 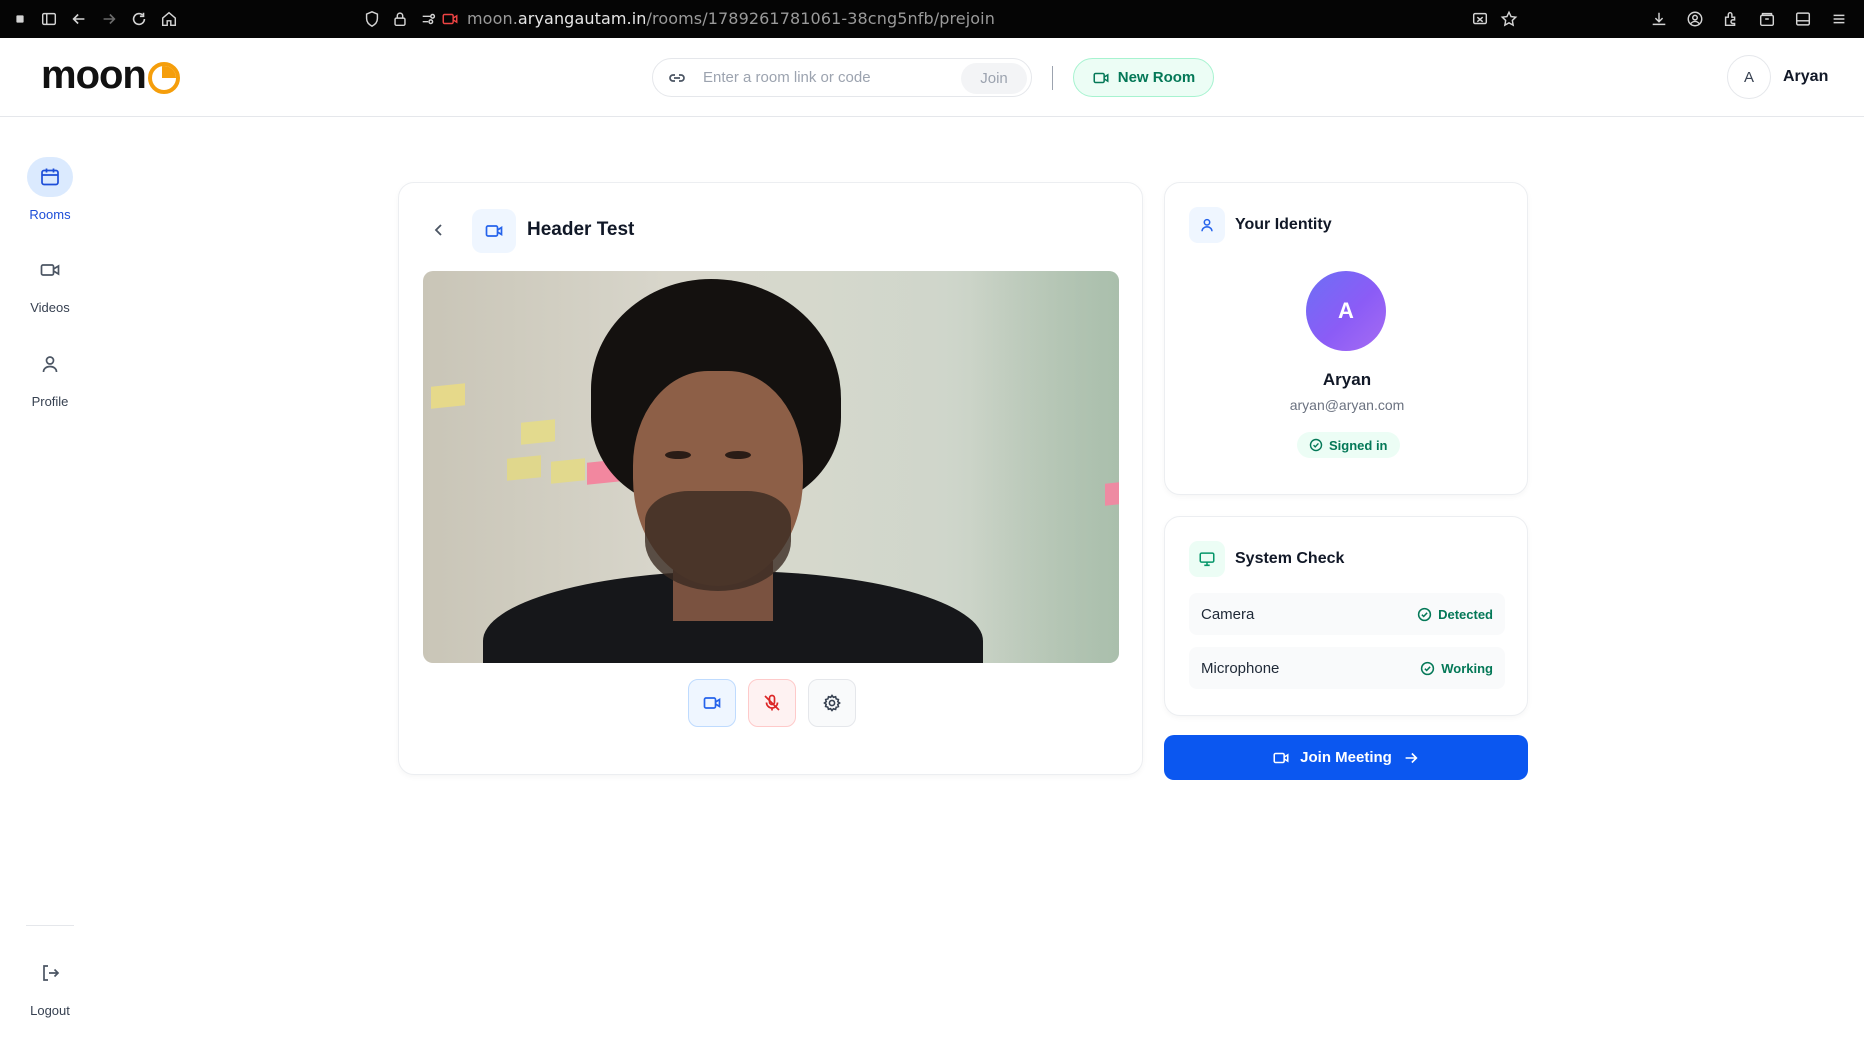 I want to click on identity-email: aryan@aryan.com, so click(x=1347, y=405).